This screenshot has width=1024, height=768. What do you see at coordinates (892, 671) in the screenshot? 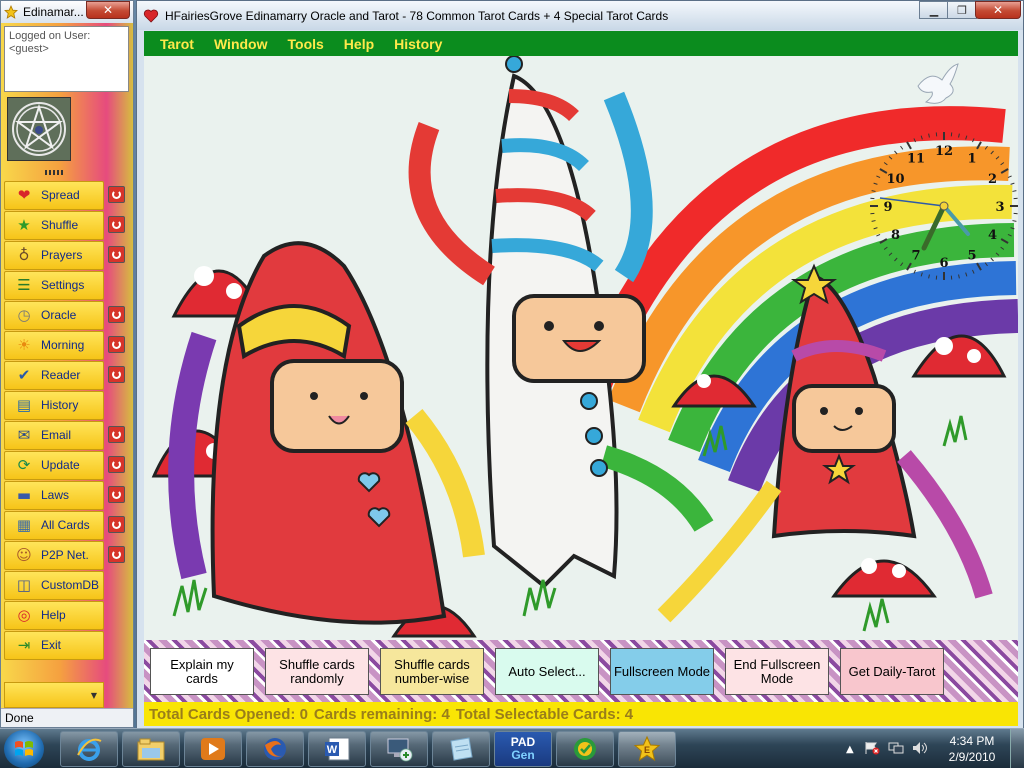
I see `get-daily-tarot-button: Get Daily-Tarot` at bounding box center [892, 671].